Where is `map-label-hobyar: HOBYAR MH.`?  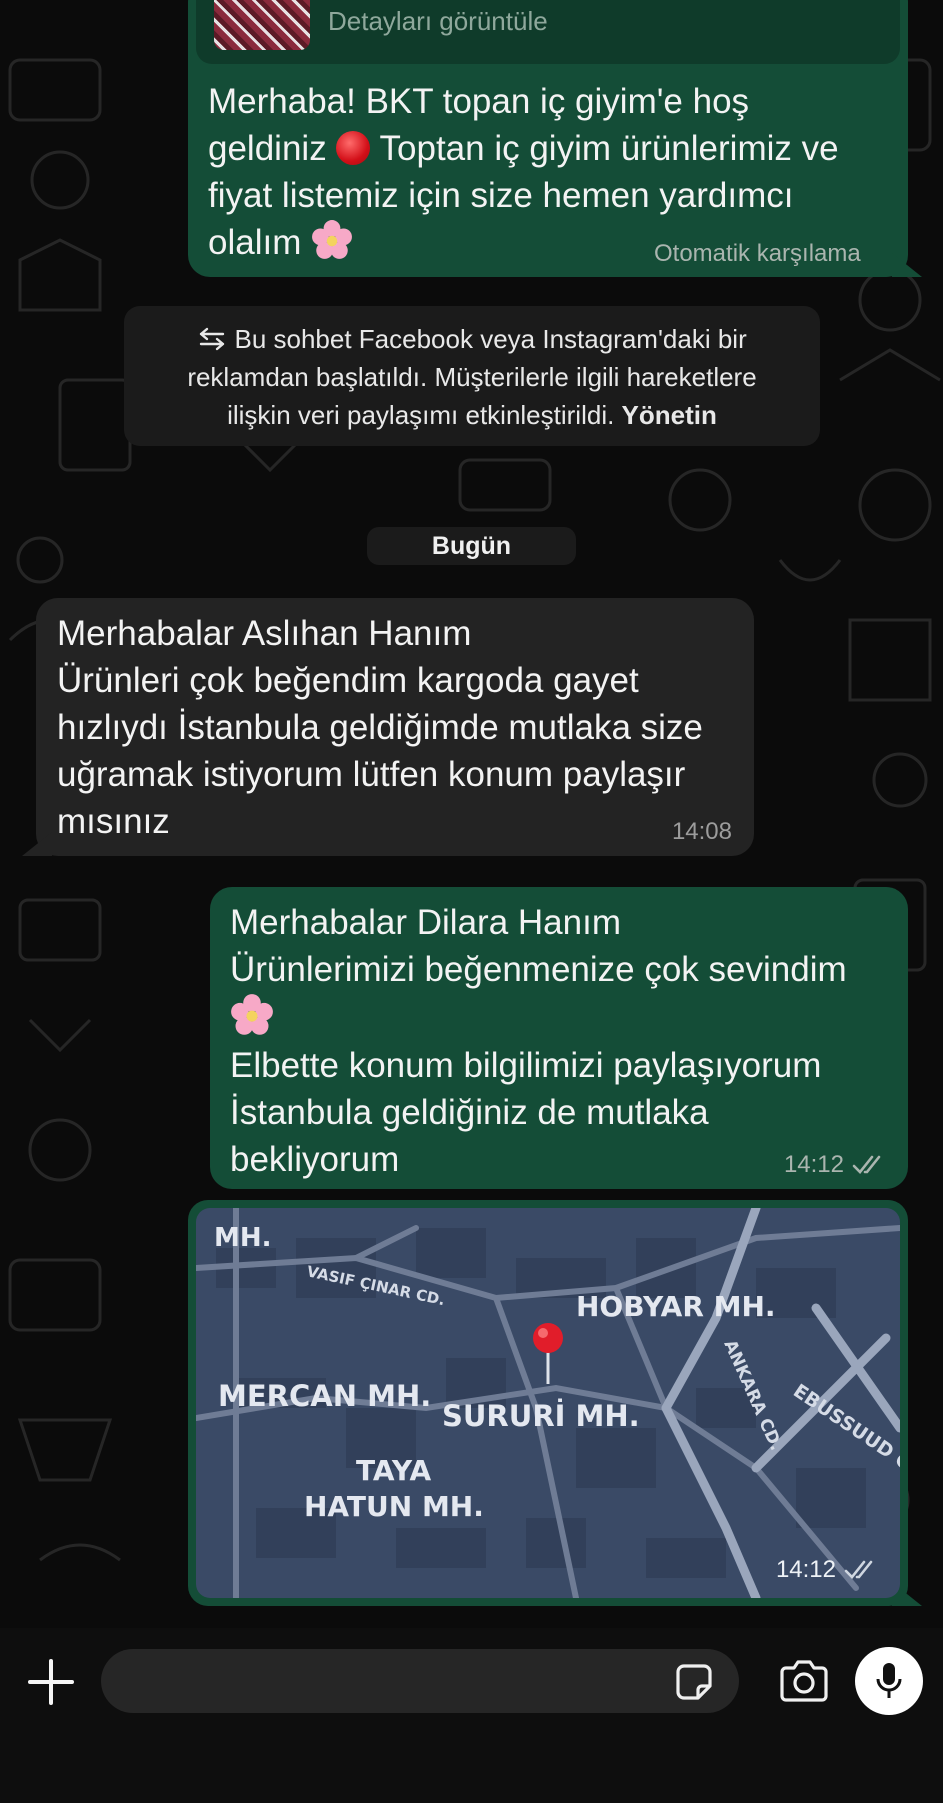
map-label-hobyar: HOBYAR MH. is located at coordinates (676, 1306).